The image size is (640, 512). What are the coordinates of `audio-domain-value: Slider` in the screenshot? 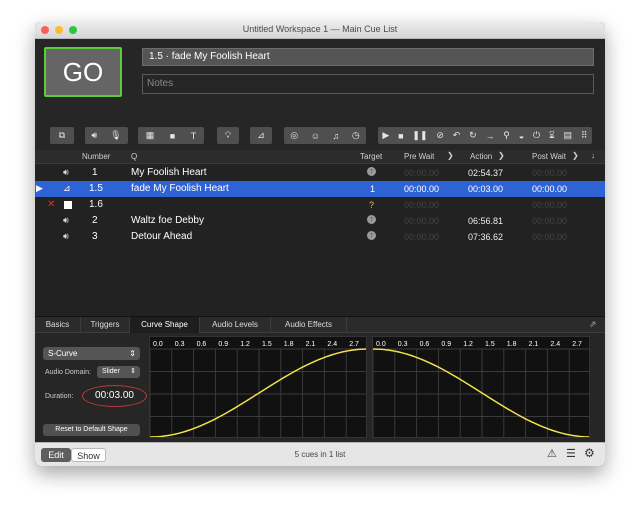 It's located at (111, 371).